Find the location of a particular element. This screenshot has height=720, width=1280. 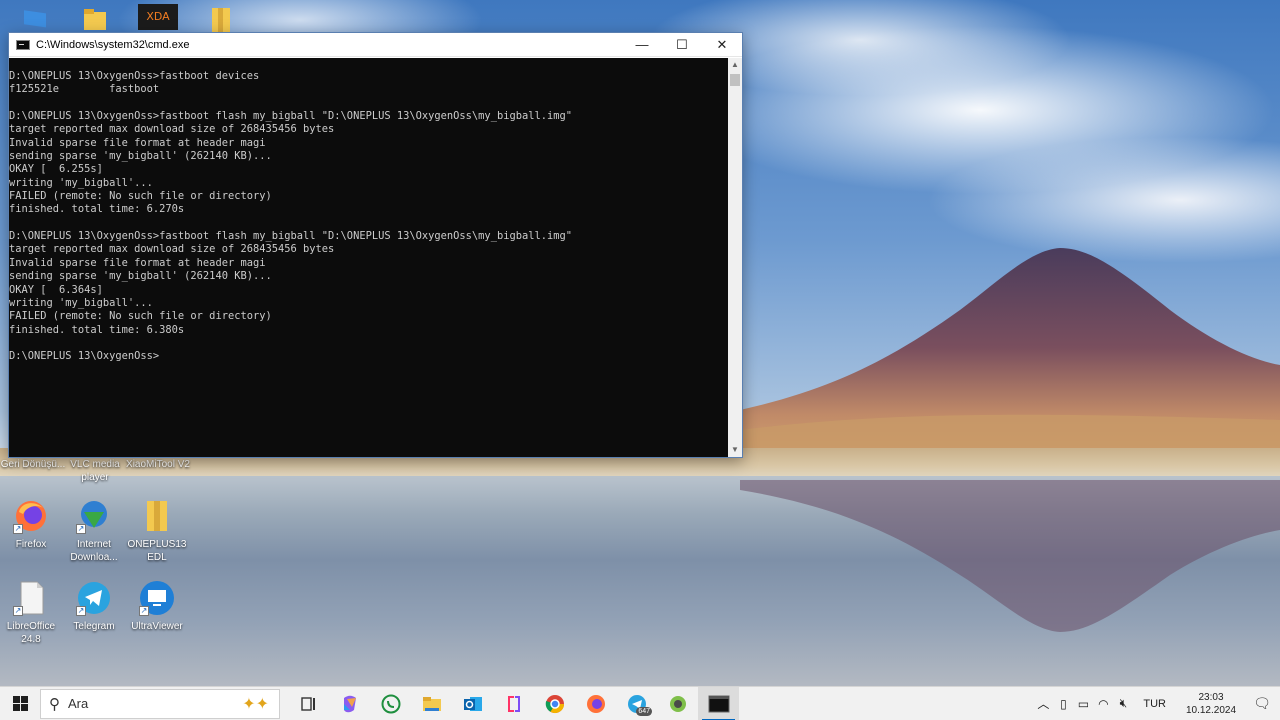

start-button is located at coordinates (20, 703).